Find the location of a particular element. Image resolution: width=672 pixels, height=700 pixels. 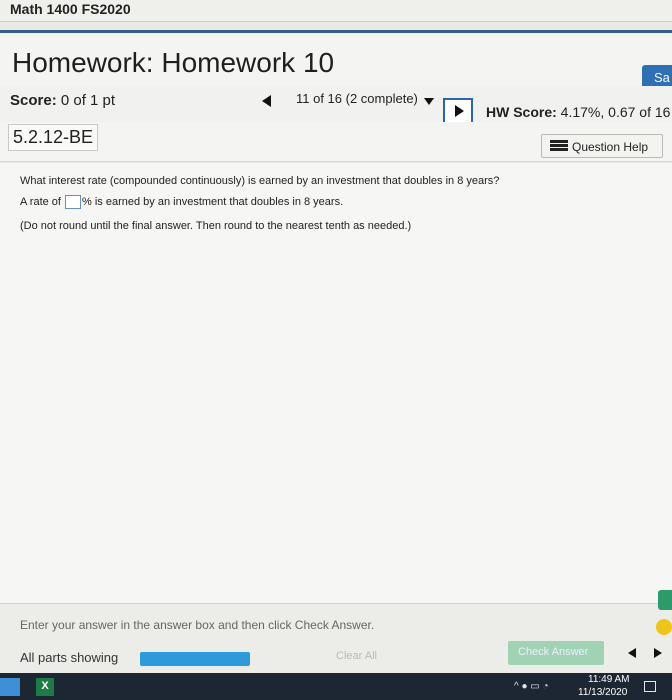

score: Score: 0 of 1 pt is located at coordinates (62, 100).